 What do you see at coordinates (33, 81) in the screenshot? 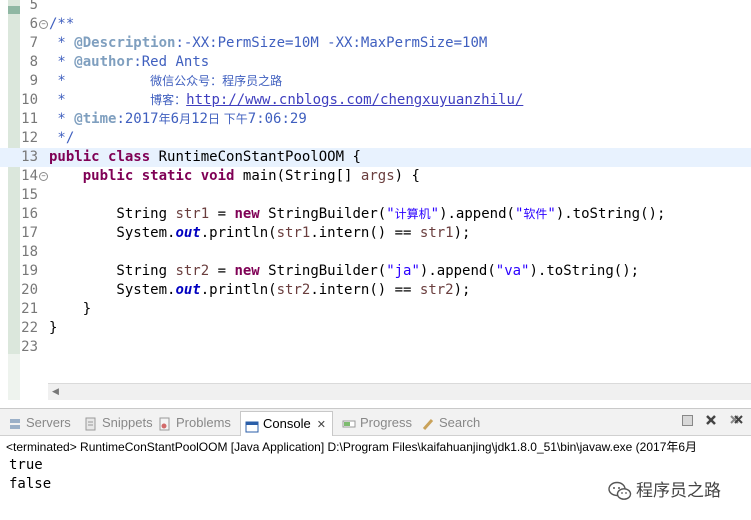
I see `line-number: 9` at bounding box center [33, 81].